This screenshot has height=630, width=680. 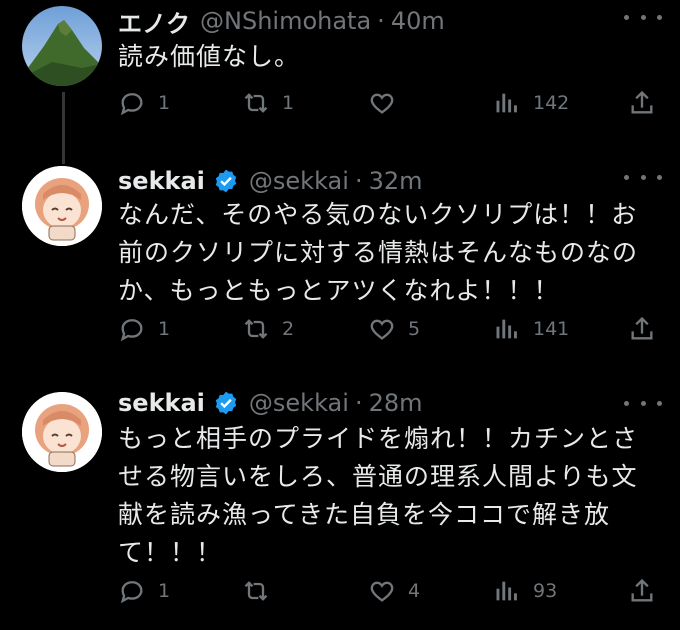 I want to click on retweet-count: 1, so click(x=288, y=103).